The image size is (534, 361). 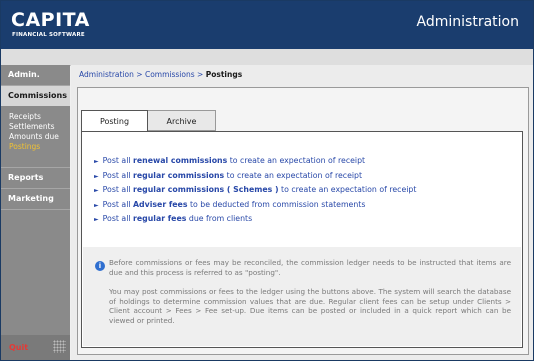 I want to click on grid-icon, so click(x=59, y=346).